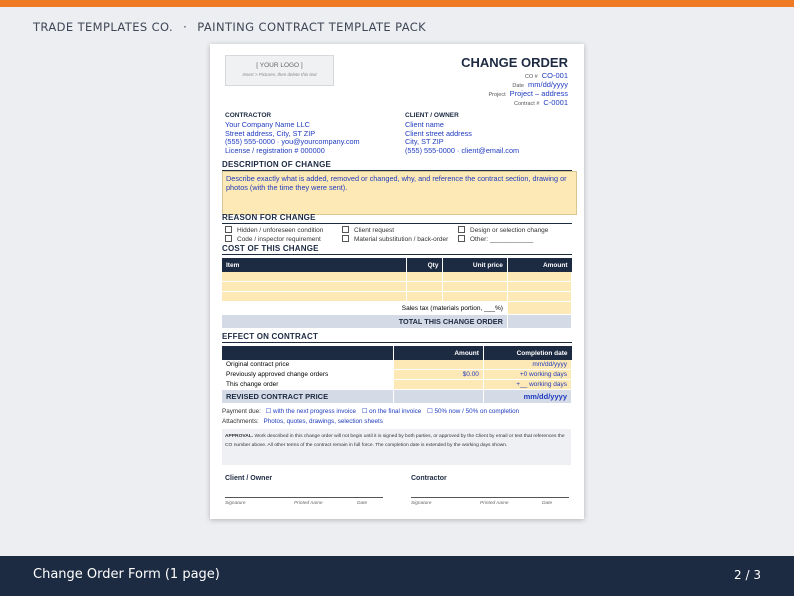  I want to click on contractor-signature-label: Contractor, so click(429, 478).